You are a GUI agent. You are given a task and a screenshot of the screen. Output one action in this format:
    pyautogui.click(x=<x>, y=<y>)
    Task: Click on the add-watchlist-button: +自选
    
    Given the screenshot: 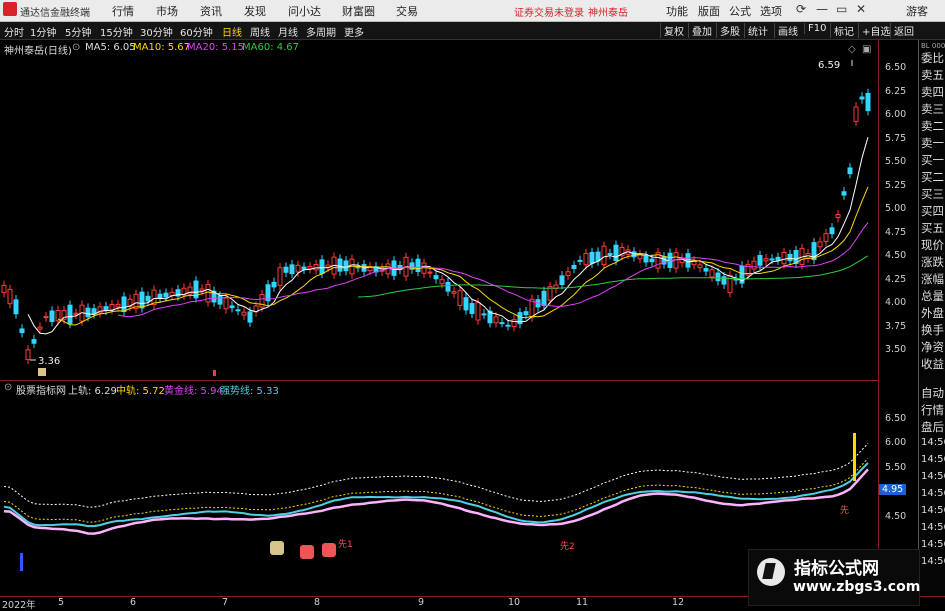 What is the action you would take?
    pyautogui.click(x=875, y=30)
    